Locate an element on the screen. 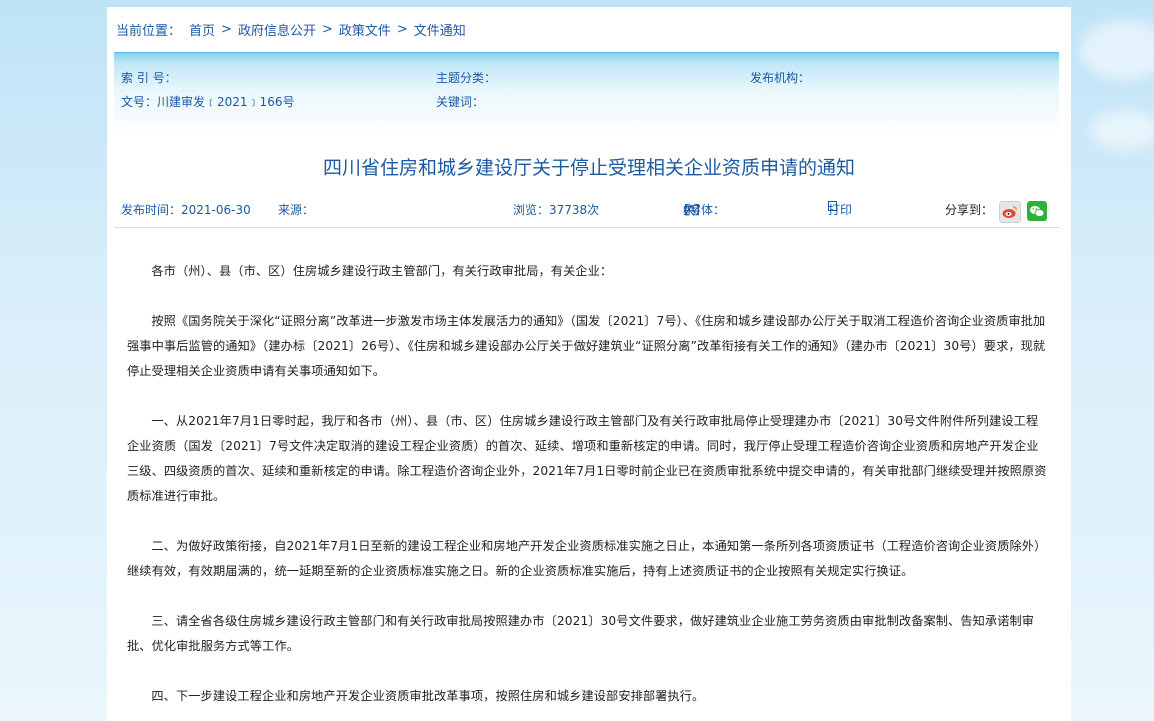  document-number-value: 川建审发﹝2021﹞166号 is located at coordinates (226, 102).